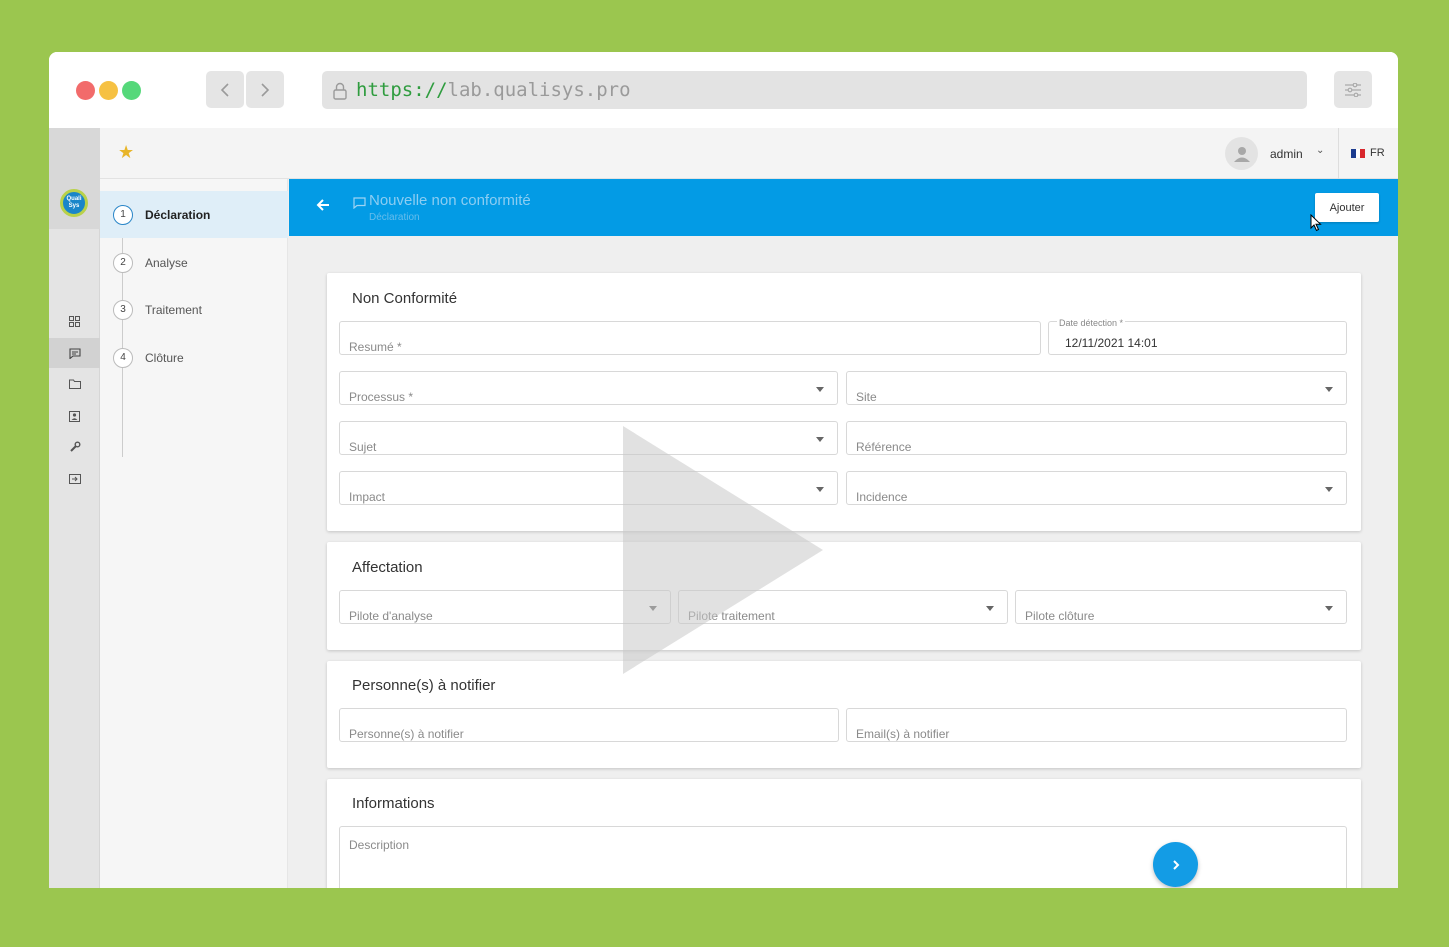  What do you see at coordinates (74, 479) in the screenshot?
I see `logout-icon` at bounding box center [74, 479].